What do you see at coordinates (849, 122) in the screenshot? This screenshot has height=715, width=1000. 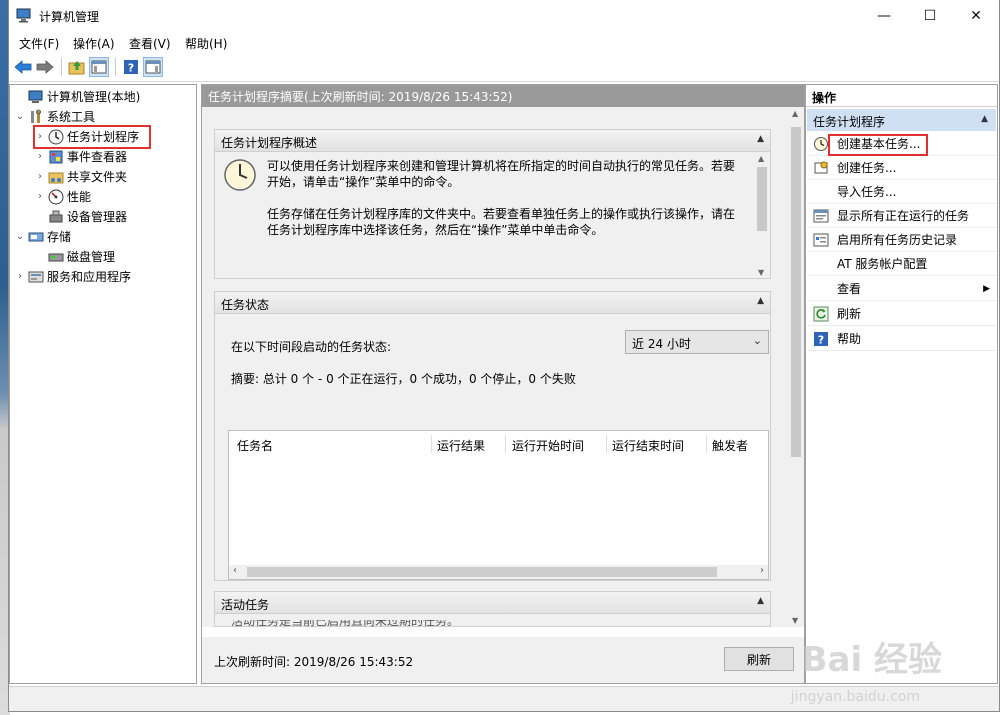 I see `actions-group-label: 任务计划程序` at bounding box center [849, 122].